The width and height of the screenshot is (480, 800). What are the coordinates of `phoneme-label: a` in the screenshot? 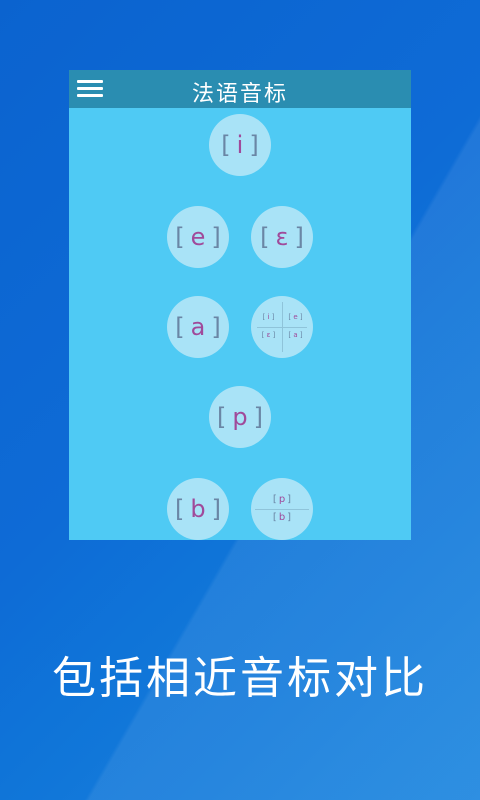 It's located at (198, 327).